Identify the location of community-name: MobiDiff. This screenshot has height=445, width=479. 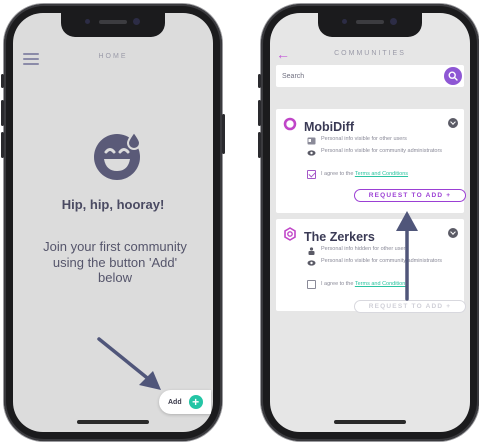
(329, 126).